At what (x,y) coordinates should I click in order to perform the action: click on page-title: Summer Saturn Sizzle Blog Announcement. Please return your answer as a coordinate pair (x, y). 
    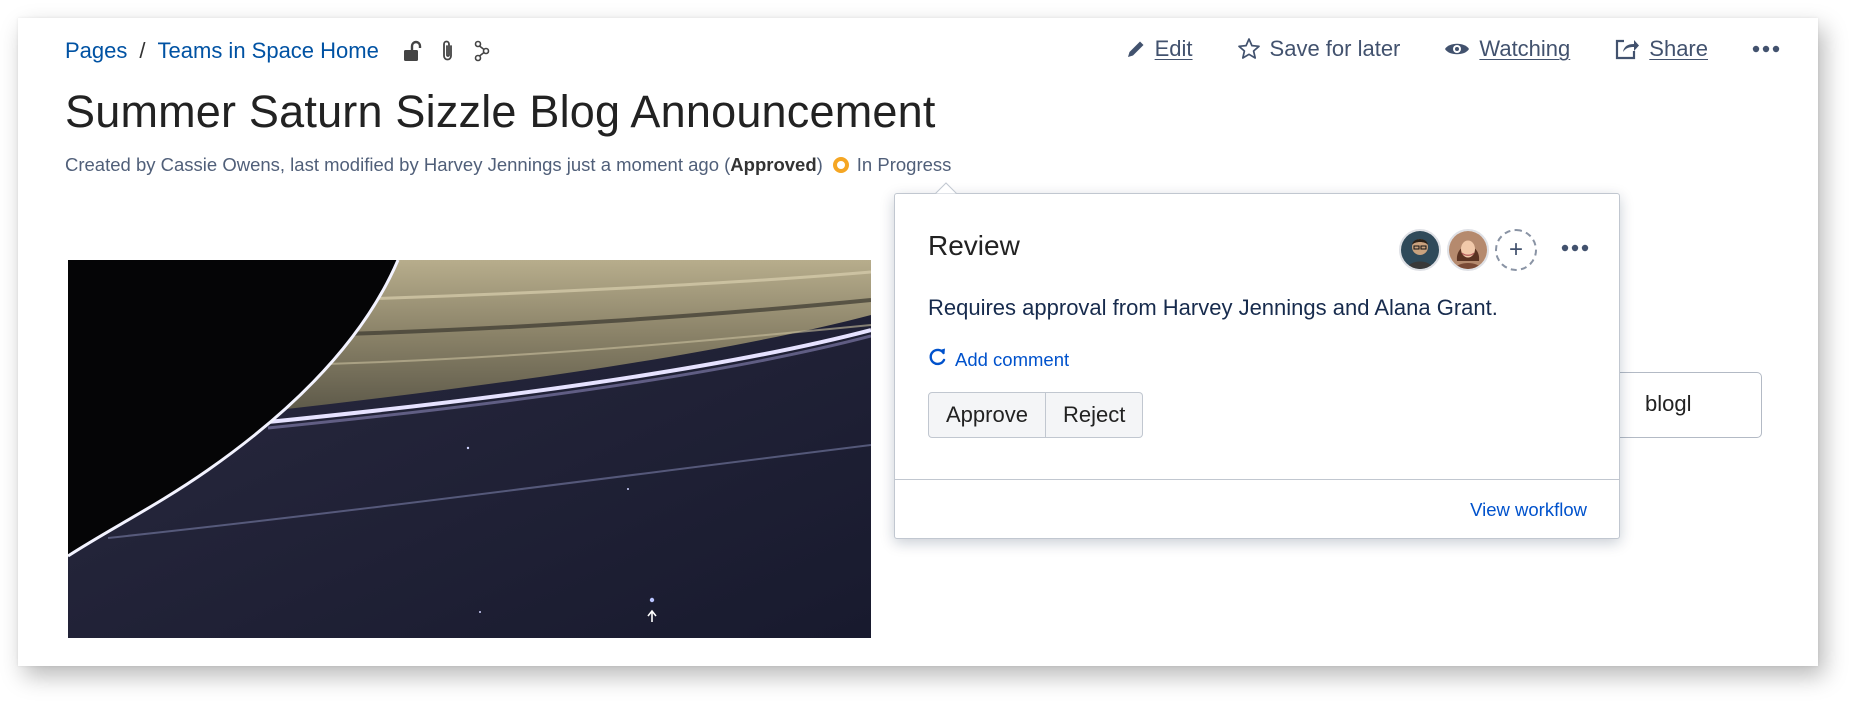
    Looking at the image, I should click on (500, 111).